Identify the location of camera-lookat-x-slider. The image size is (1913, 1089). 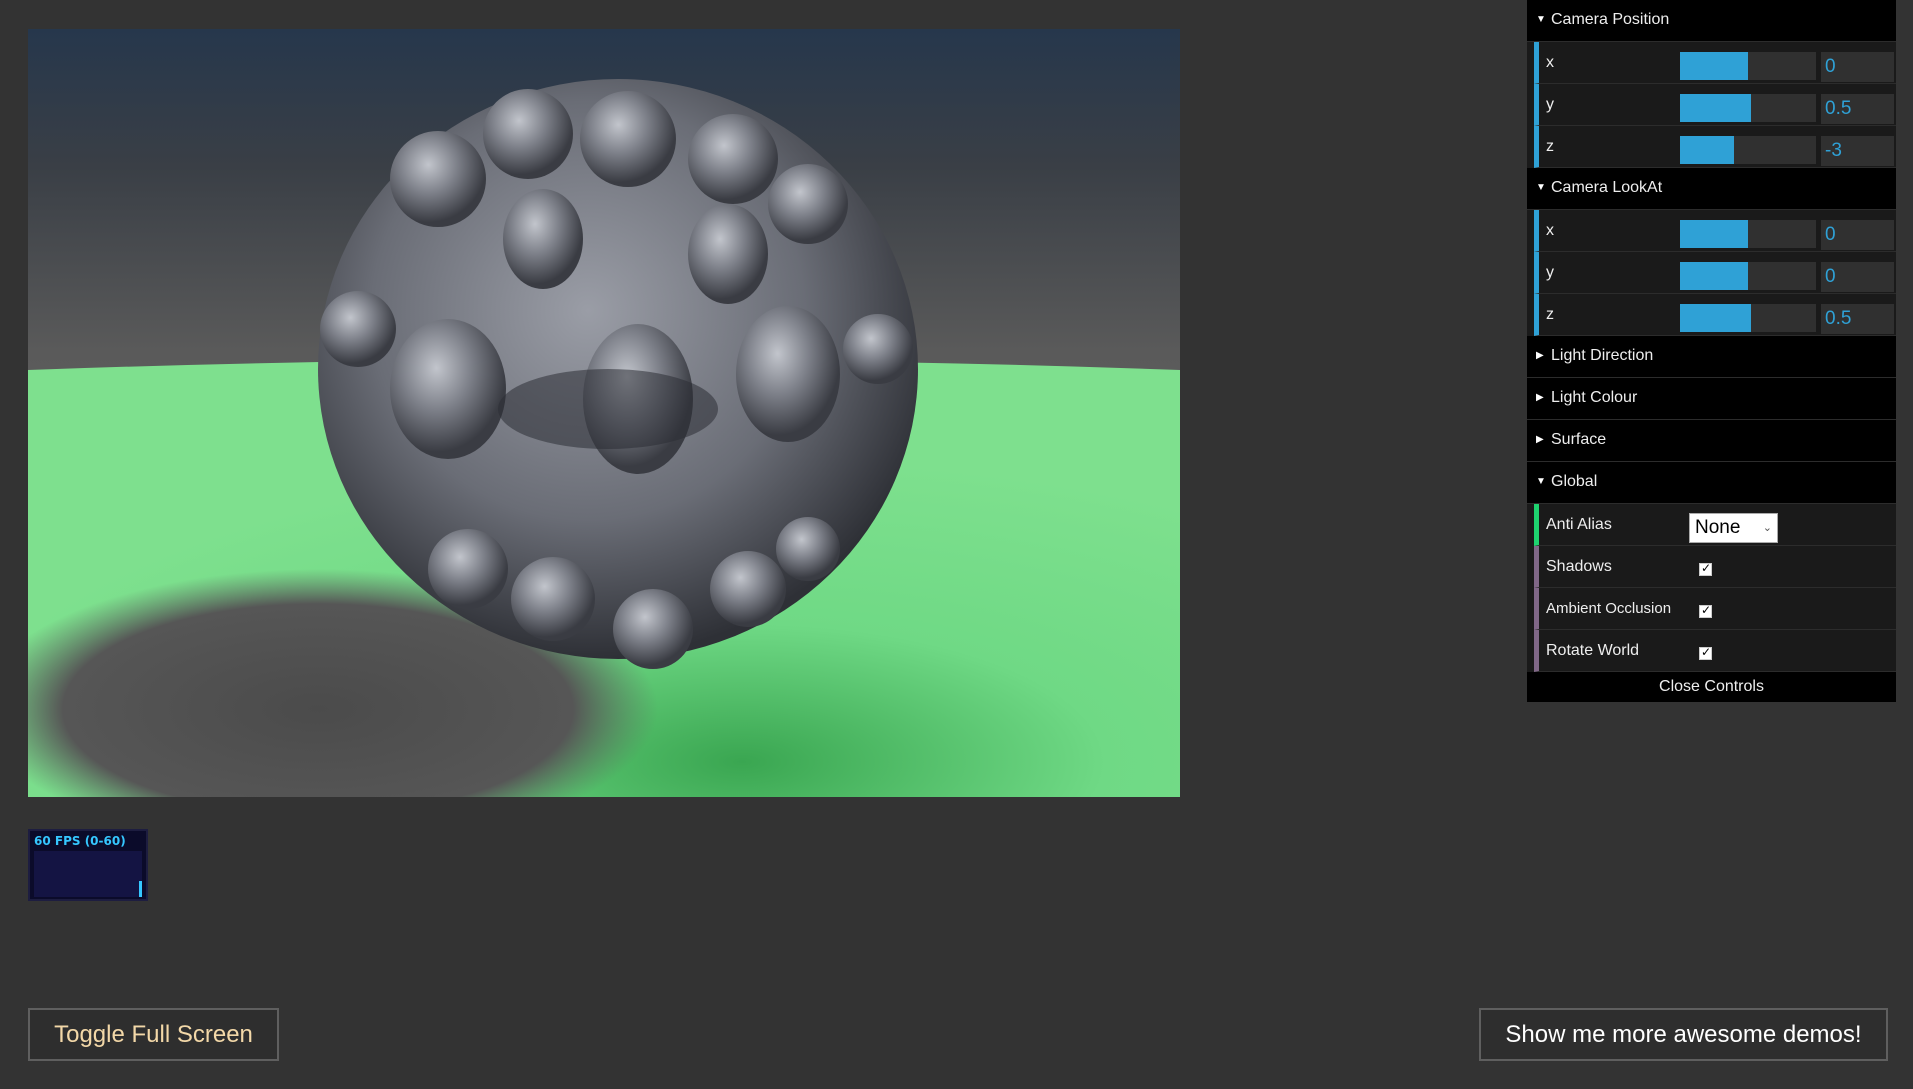
(1748, 234).